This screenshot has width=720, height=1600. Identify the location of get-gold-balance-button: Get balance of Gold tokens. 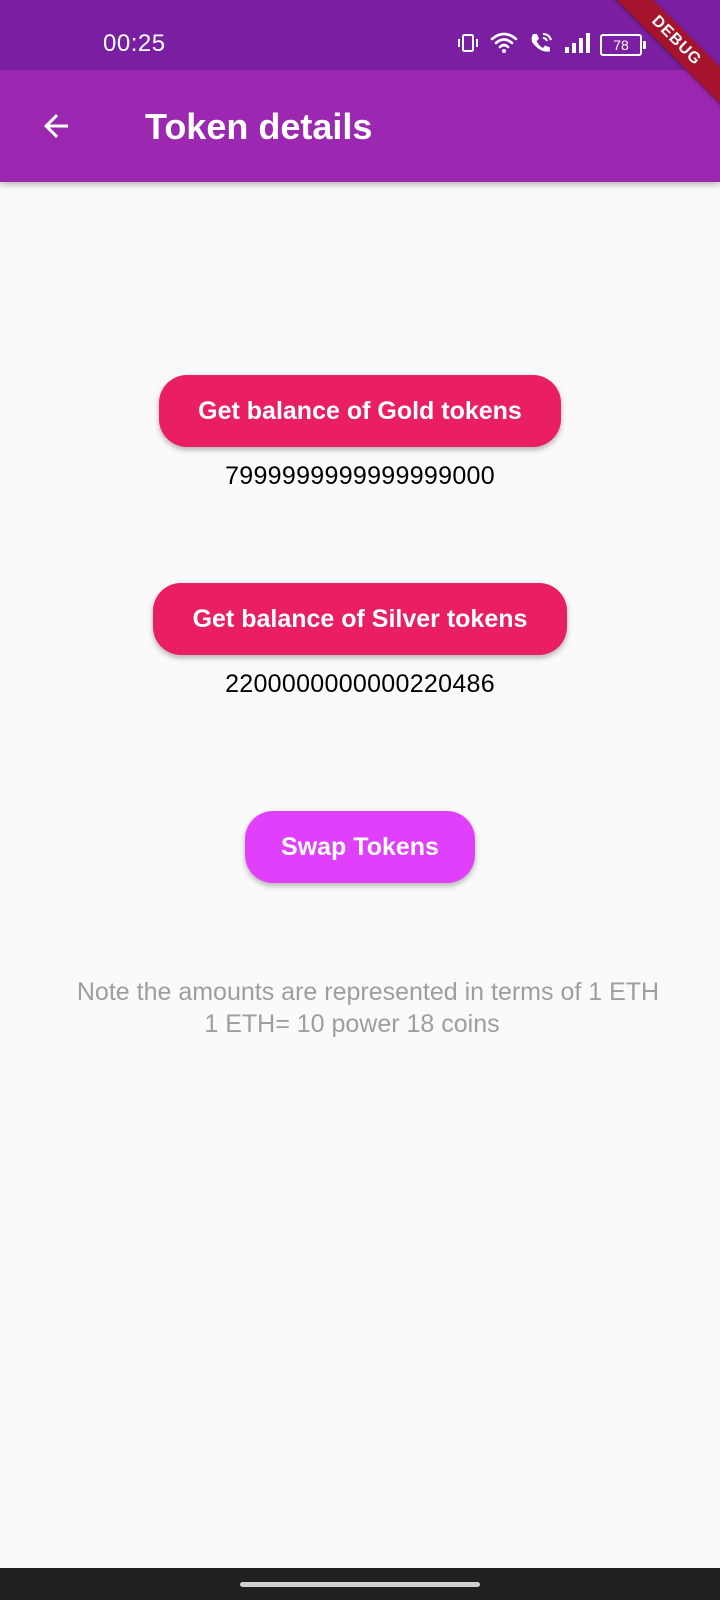
(360, 411).